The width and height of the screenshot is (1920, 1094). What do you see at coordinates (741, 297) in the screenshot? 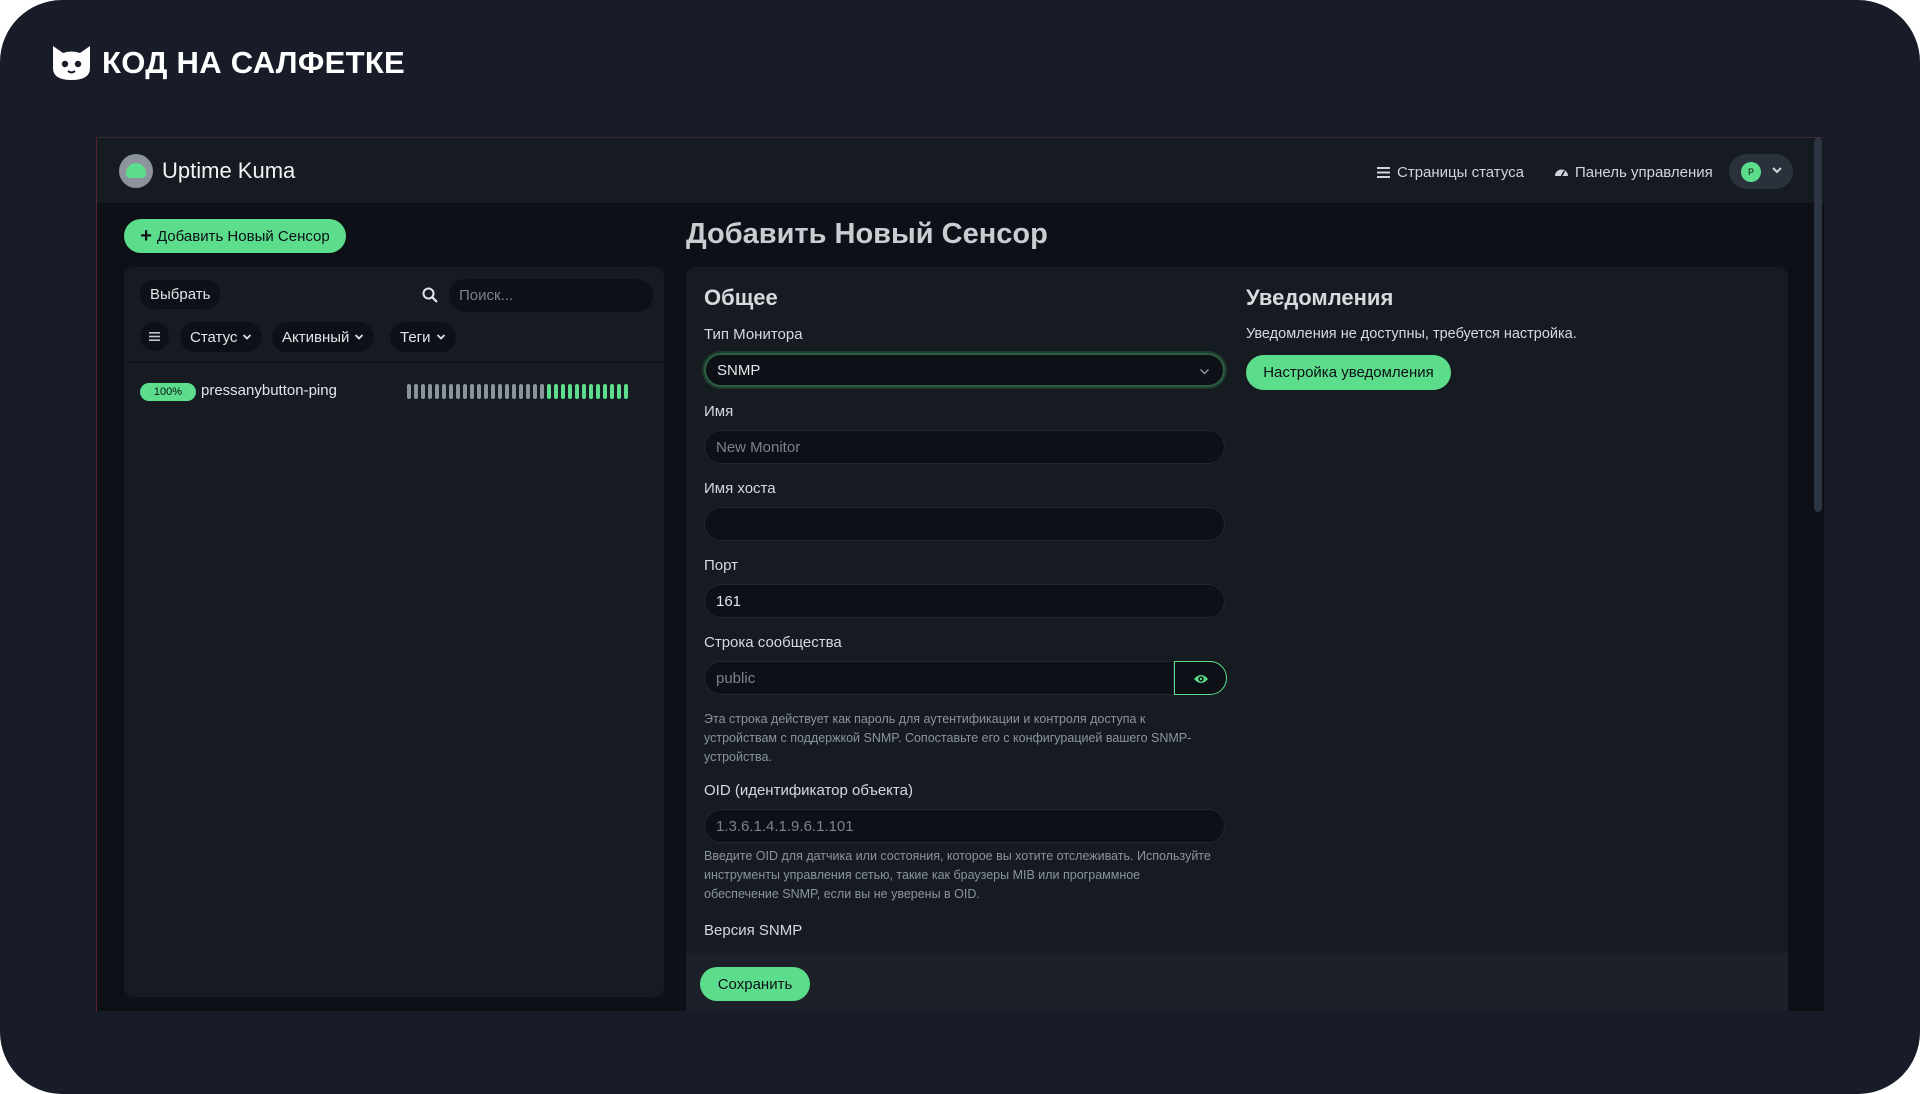
I see `general-heading: Общее` at bounding box center [741, 297].